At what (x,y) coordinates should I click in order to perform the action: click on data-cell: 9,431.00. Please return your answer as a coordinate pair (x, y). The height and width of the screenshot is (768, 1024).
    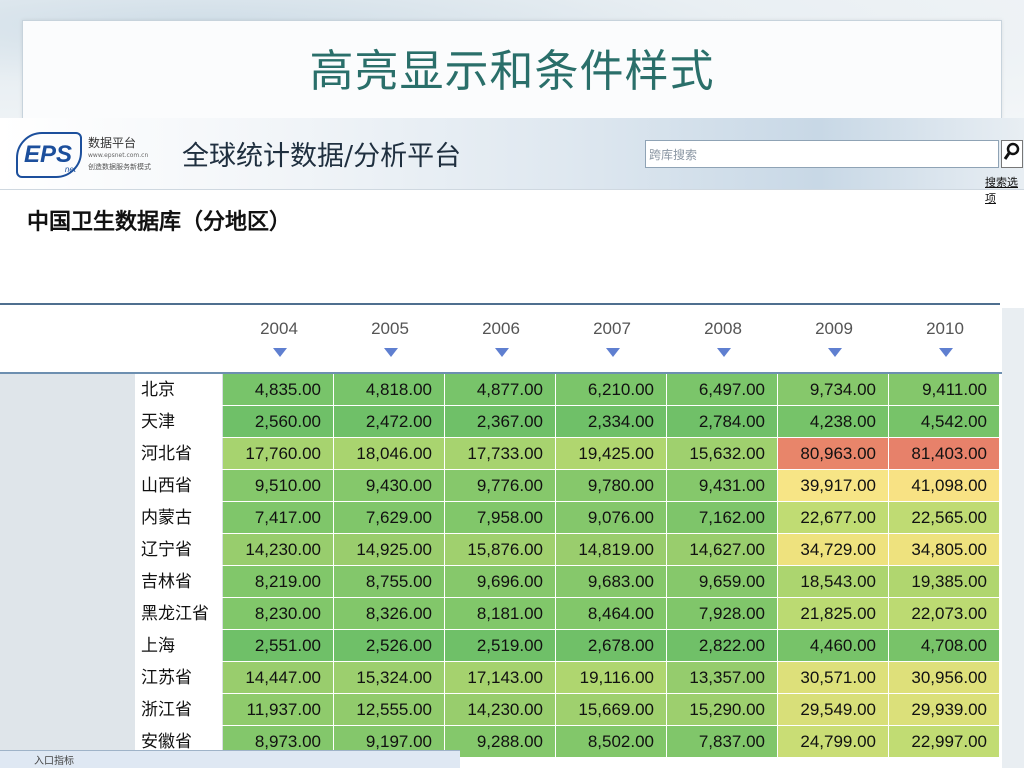
    Looking at the image, I should click on (722, 485).